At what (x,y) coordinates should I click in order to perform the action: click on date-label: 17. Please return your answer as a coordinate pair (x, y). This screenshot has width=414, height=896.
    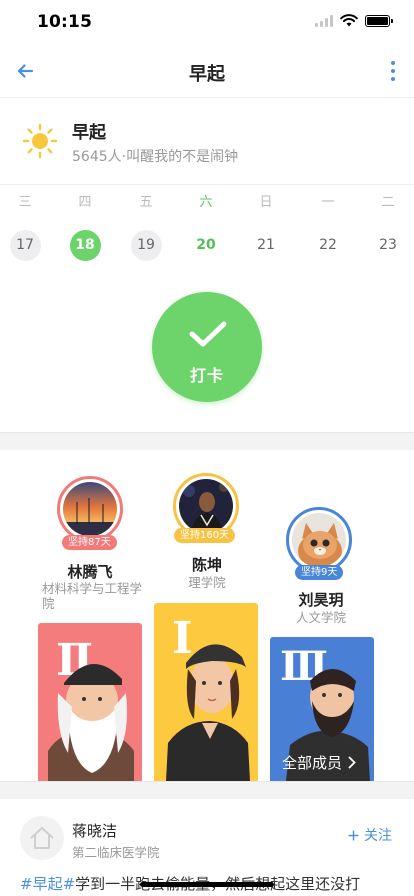
    Looking at the image, I should click on (25, 245).